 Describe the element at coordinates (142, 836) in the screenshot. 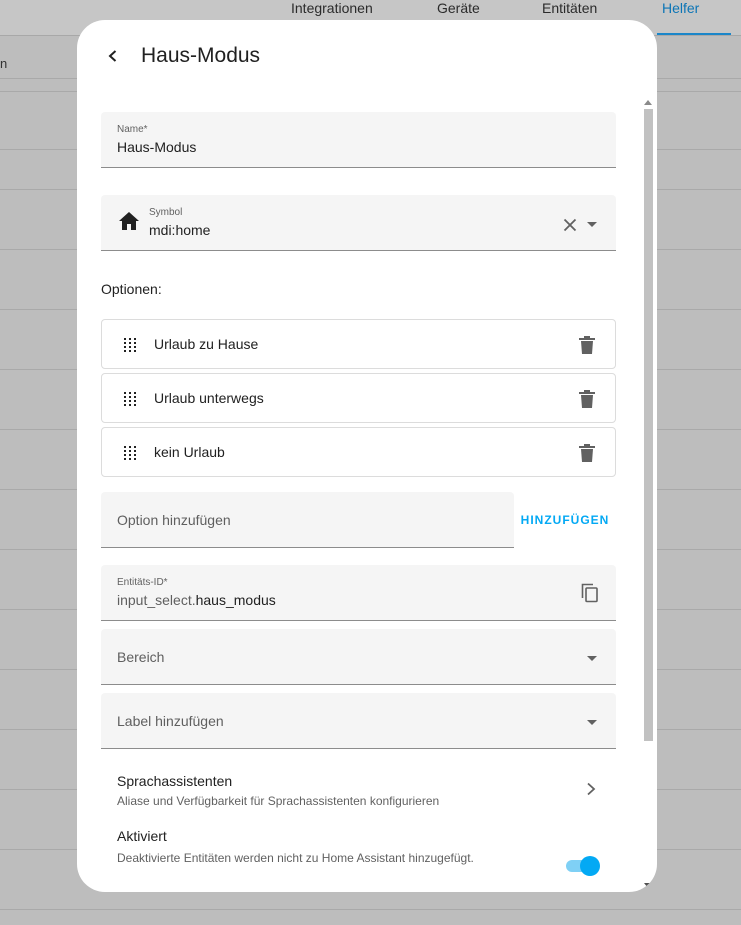

I see `enabled-title: Aktiviert` at that location.